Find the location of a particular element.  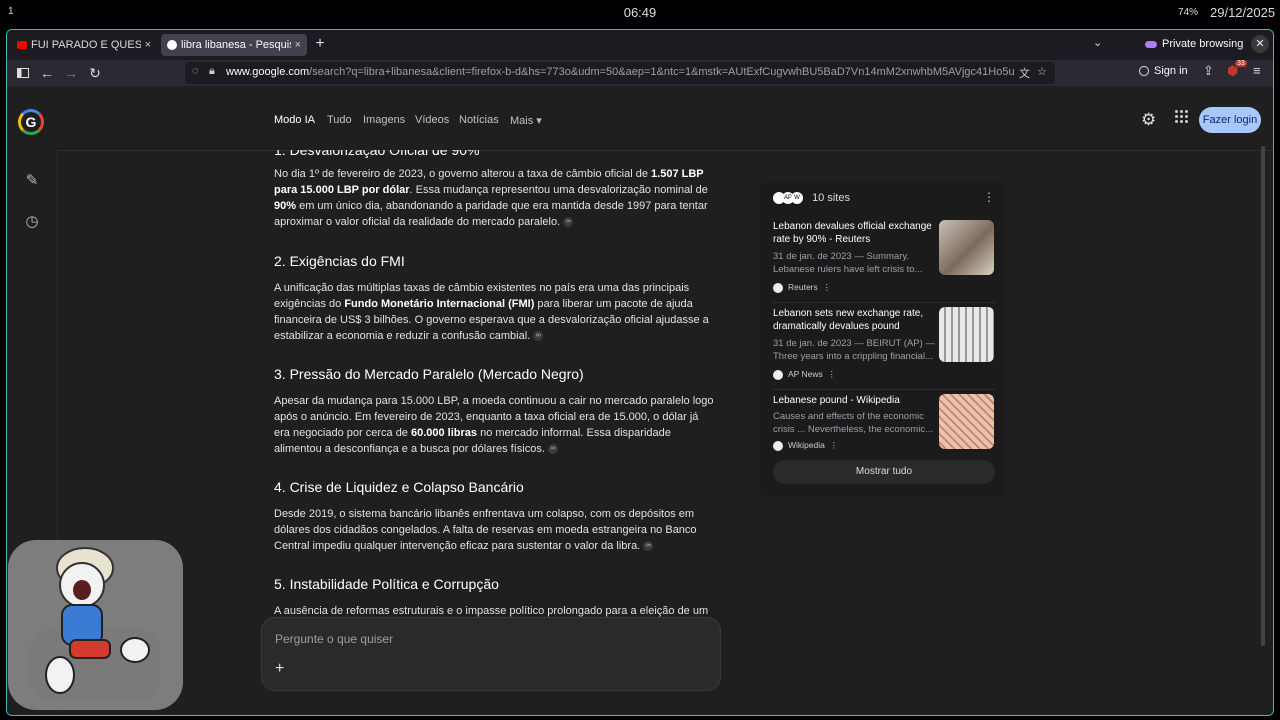

extensions-icon: ⇪ is located at coordinates (1208, 71).